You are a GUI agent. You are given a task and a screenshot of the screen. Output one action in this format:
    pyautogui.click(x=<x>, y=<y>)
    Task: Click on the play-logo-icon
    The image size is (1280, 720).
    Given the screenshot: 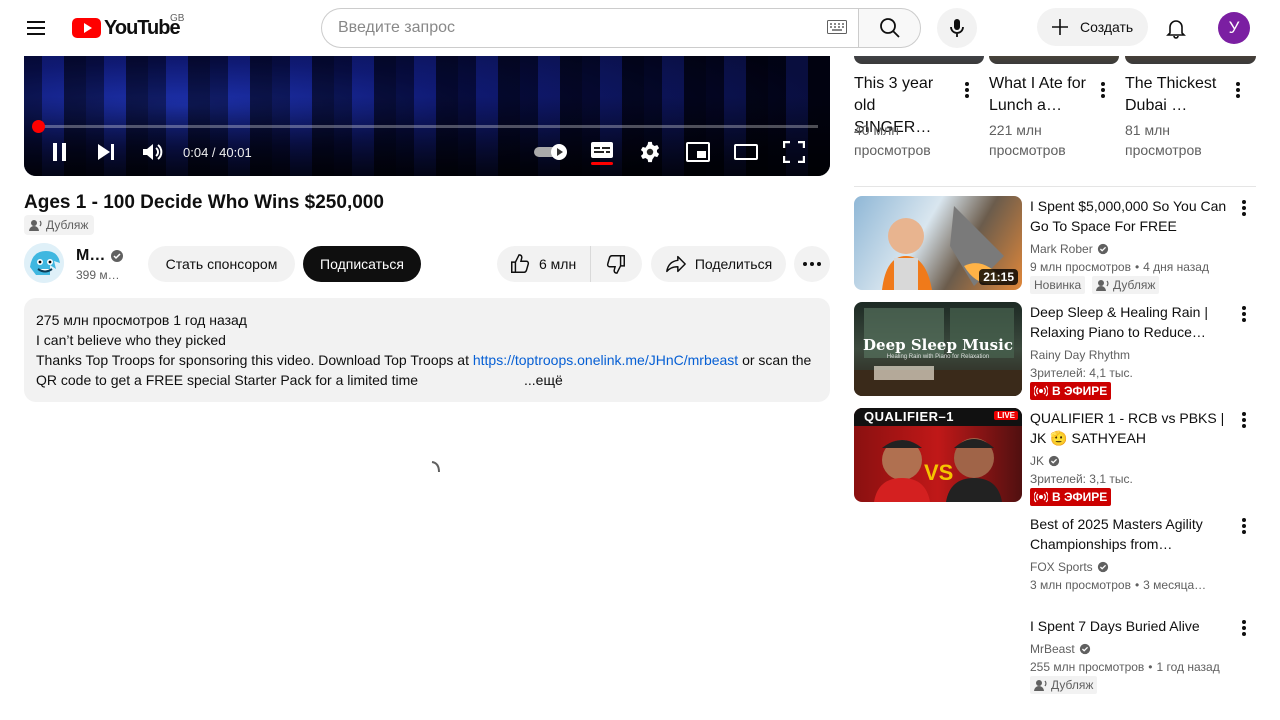 What is the action you would take?
    pyautogui.click(x=86, y=28)
    